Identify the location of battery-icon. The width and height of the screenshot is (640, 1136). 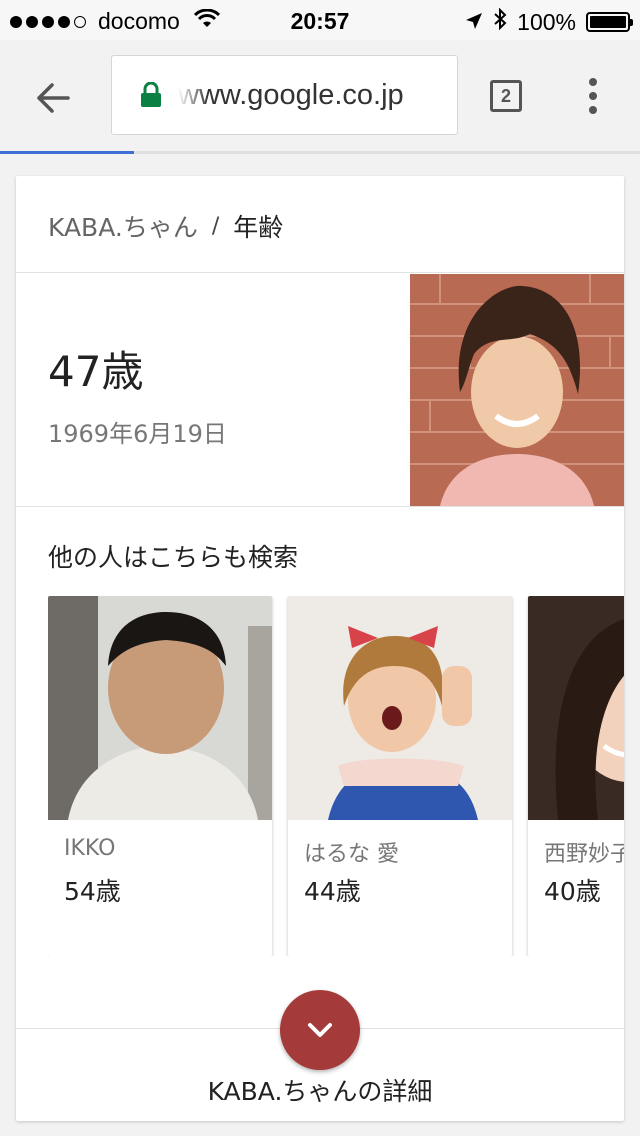
(609, 22).